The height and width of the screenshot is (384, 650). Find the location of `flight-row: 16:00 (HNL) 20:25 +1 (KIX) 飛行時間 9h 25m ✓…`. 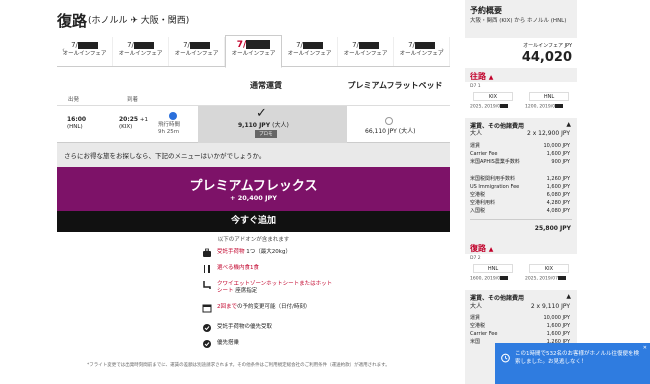

flight-row: 16:00 (HNL) 20:25 +1 (KIX) 飛行時間 9h 25m ✓… is located at coordinates (253, 124).